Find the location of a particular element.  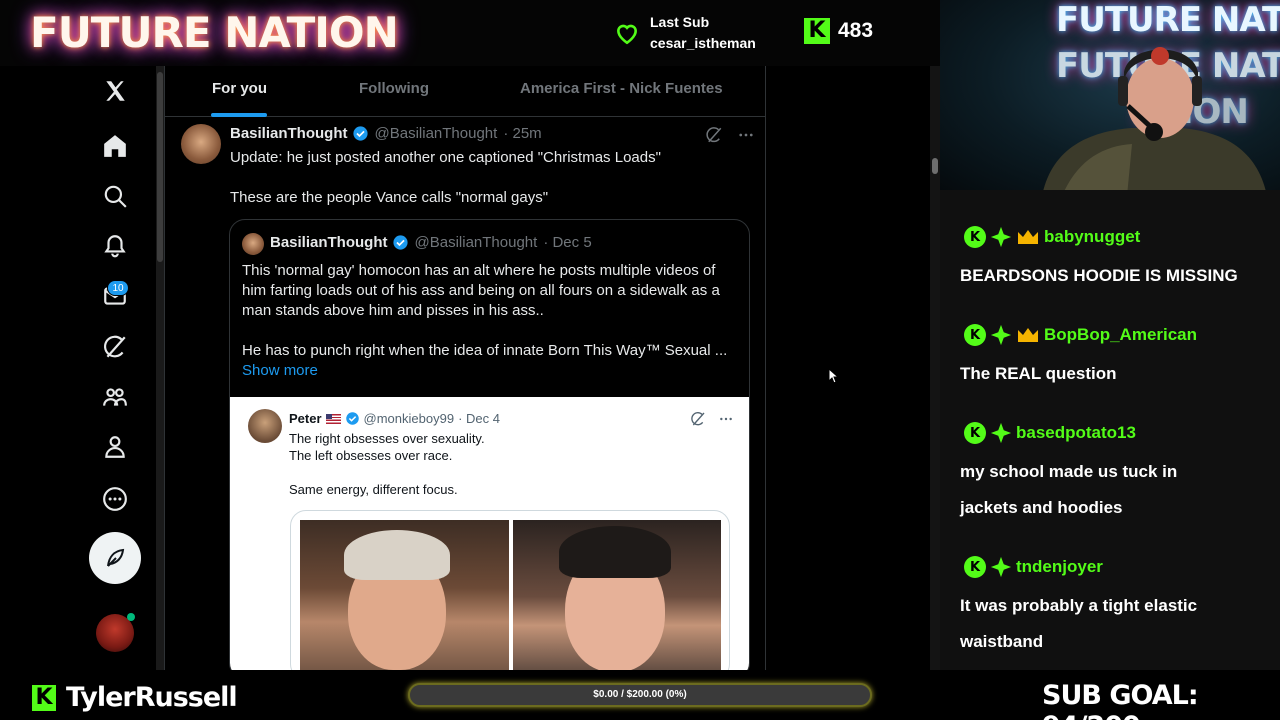

nested-text-line: The right obsesses over sexuality. is located at coordinates (387, 438).